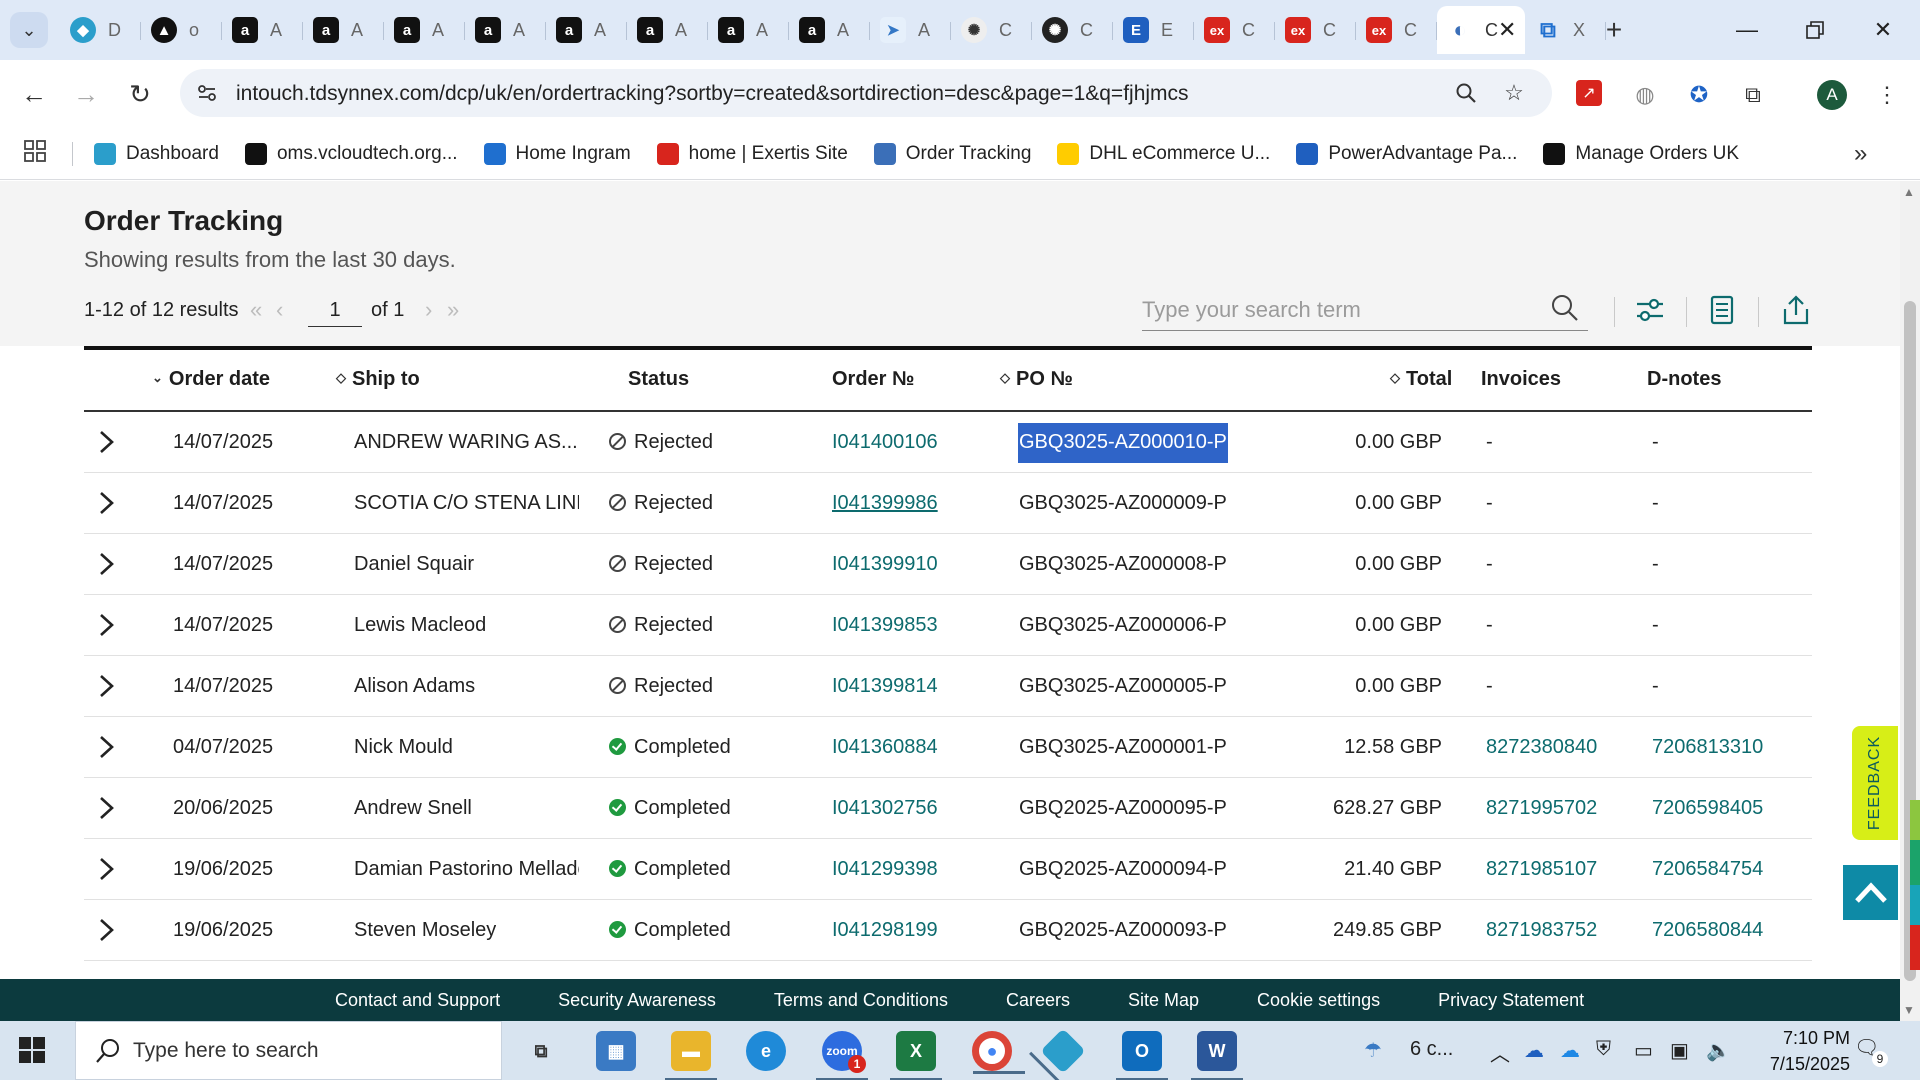 The width and height of the screenshot is (1920, 1080). What do you see at coordinates (1500, 1052) in the screenshot?
I see `tray-chevron-up-icon: ︿` at bounding box center [1500, 1052].